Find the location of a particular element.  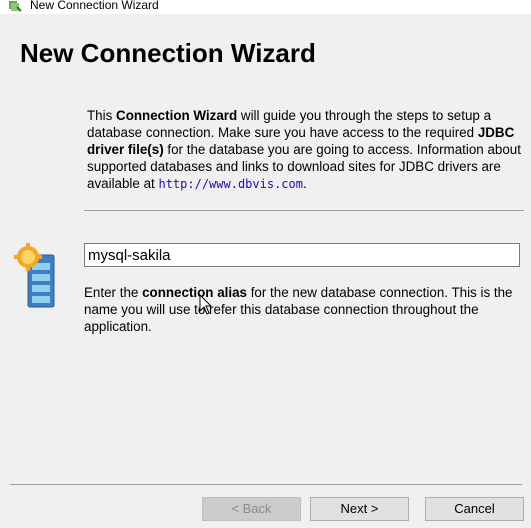

page-title: New Connection Wizard is located at coordinates (168, 53).